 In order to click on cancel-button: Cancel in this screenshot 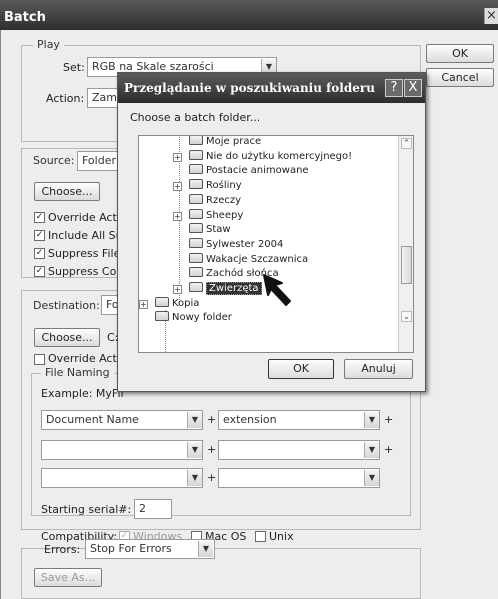, I will do `click(460, 77)`.